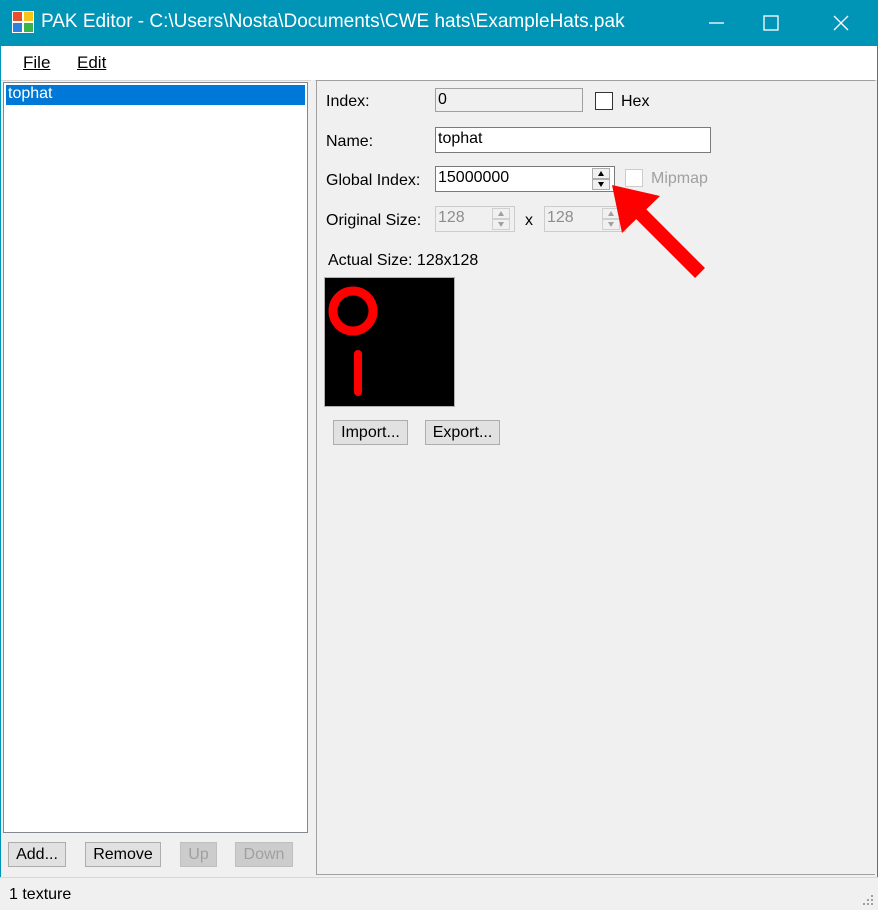 This screenshot has width=878, height=910. I want to click on close-icon, so click(841, 23).